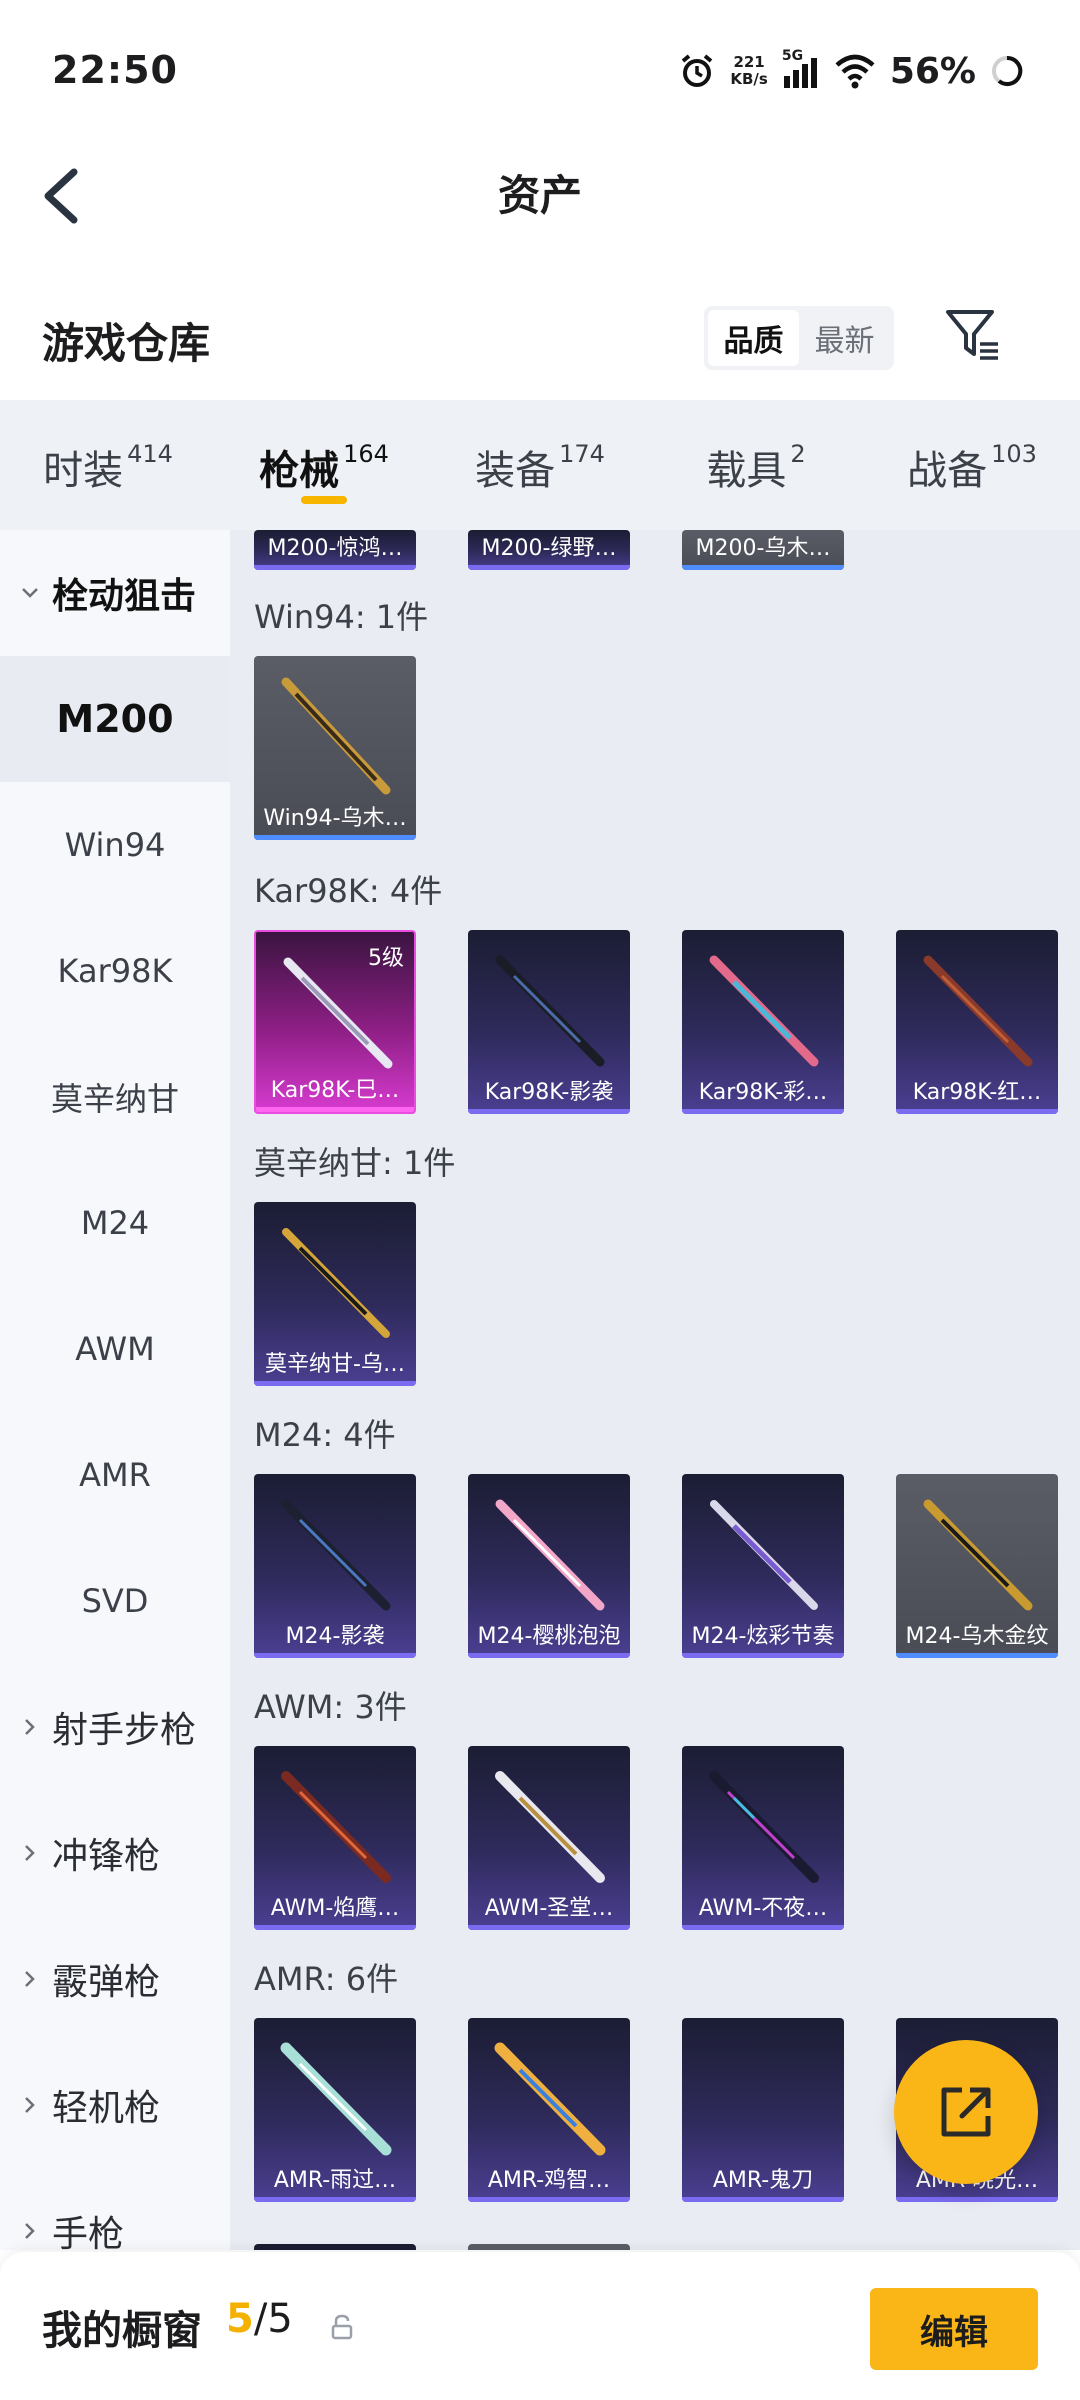 This screenshot has height=2400, width=1080. What do you see at coordinates (753, 338) in the screenshot?
I see `sort-option-quality: 品质` at bounding box center [753, 338].